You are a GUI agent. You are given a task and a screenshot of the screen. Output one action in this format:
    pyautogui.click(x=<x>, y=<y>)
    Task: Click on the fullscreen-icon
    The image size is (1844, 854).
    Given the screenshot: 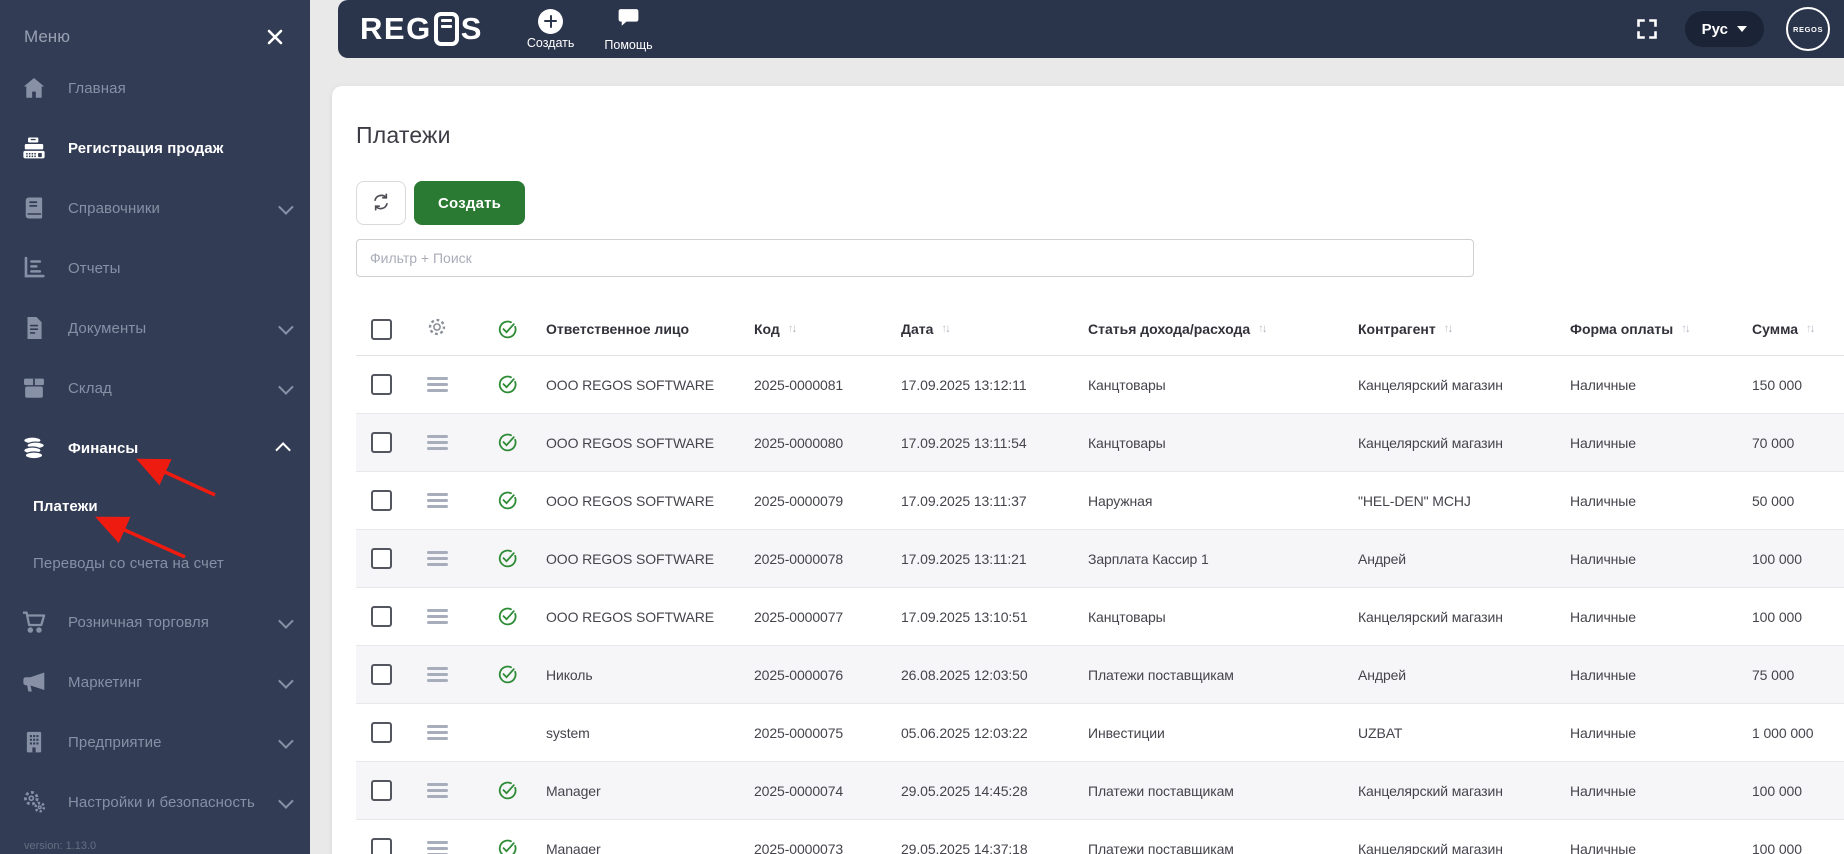 What is the action you would take?
    pyautogui.click(x=1647, y=29)
    